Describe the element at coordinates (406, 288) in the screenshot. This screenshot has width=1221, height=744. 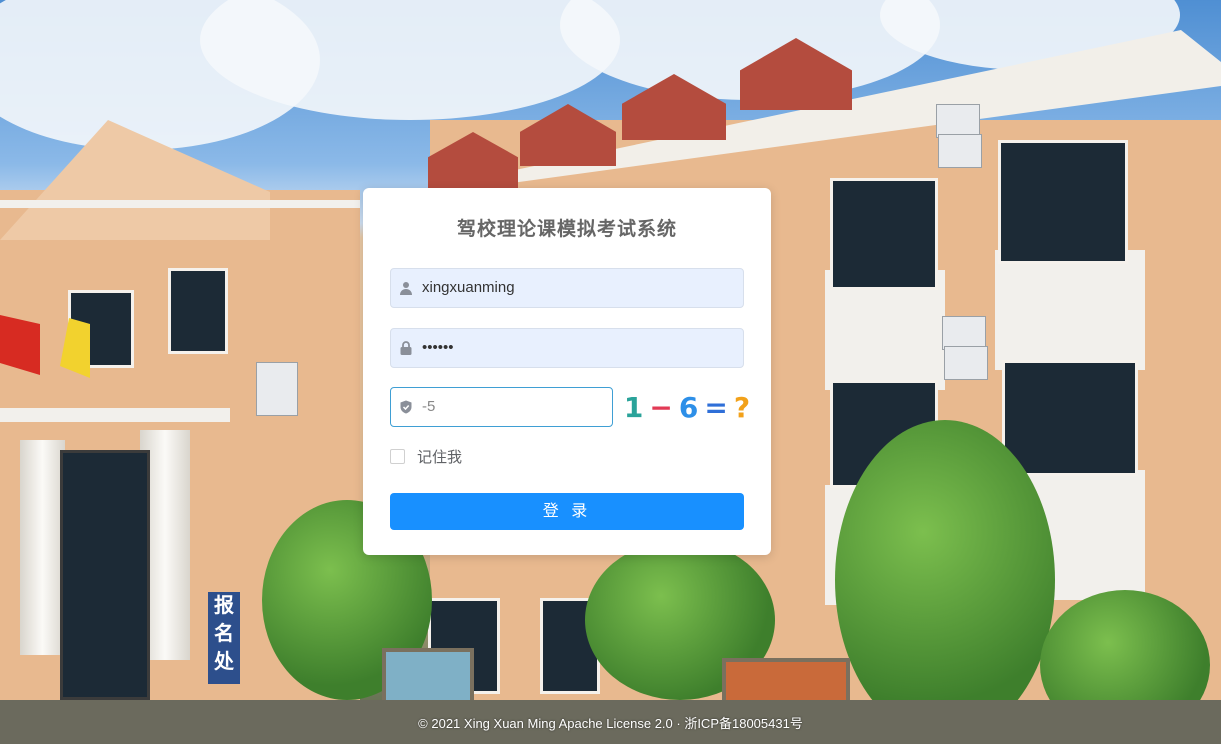
I see `user-icon` at that location.